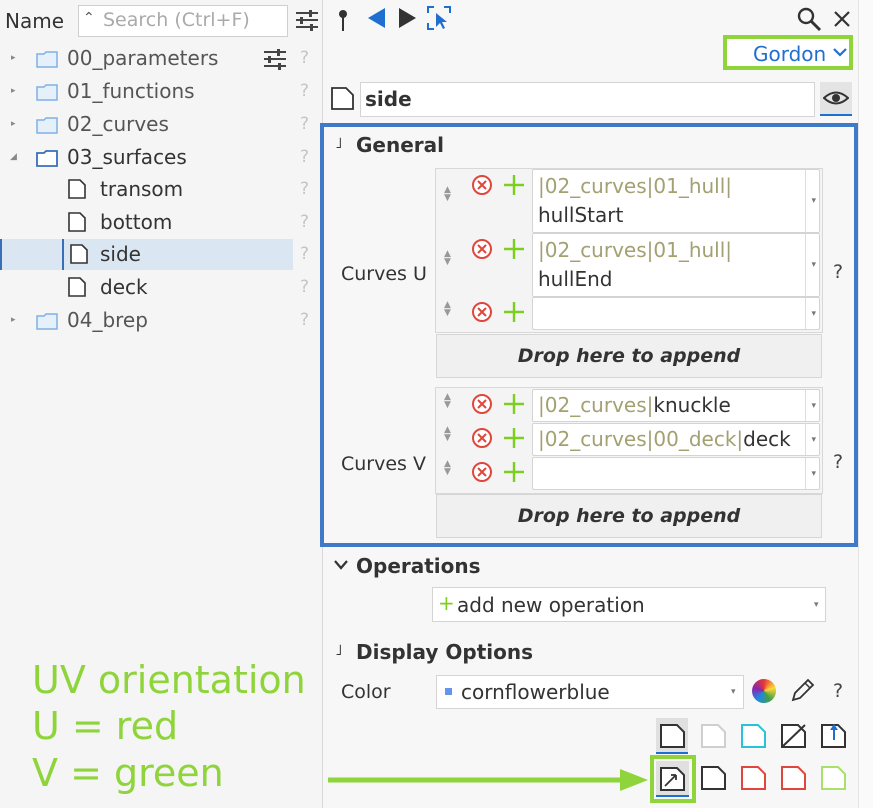 This screenshot has height=808, width=873. What do you see at coordinates (154, 189) in the screenshot?
I see `tree-item-transom: transom ?` at bounding box center [154, 189].